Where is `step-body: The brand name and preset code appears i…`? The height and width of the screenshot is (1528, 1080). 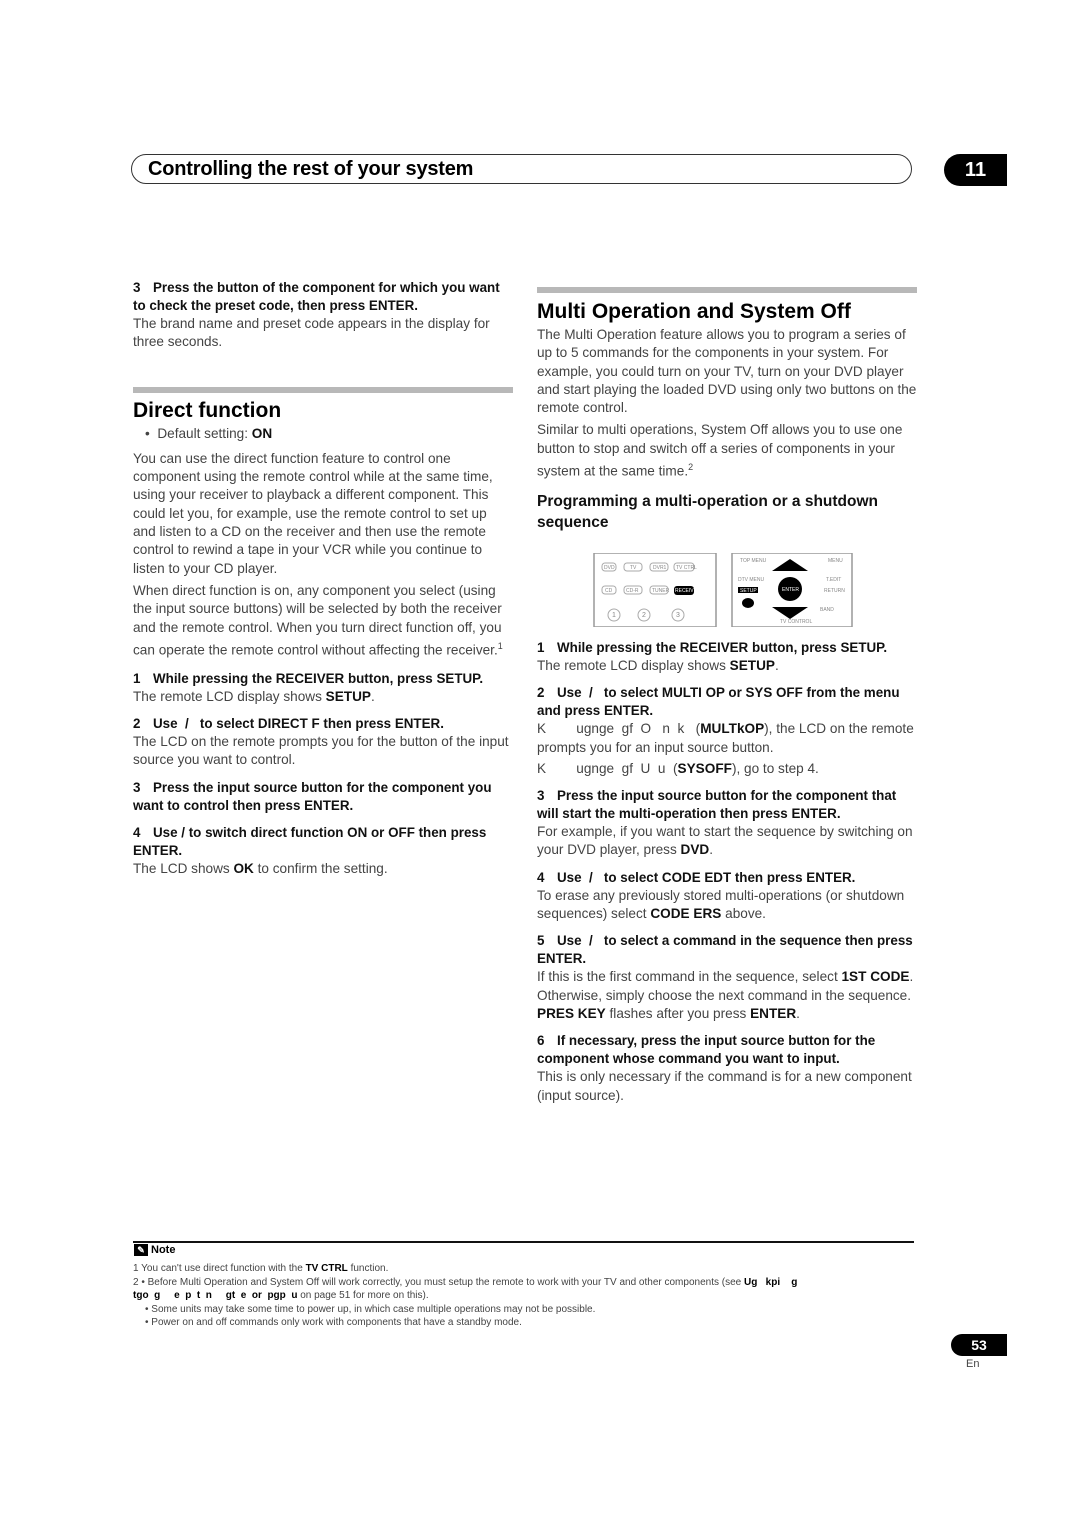
step-body: The brand name and preset code appears i… is located at coordinates (311, 333).